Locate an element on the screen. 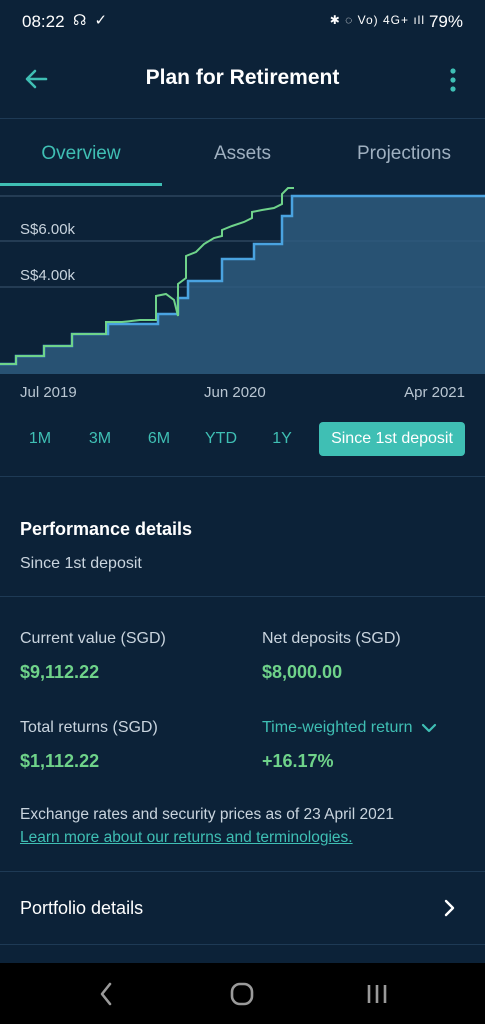 This screenshot has height=1024, width=485. y-axis-label: S$4.00k is located at coordinates (48, 275).